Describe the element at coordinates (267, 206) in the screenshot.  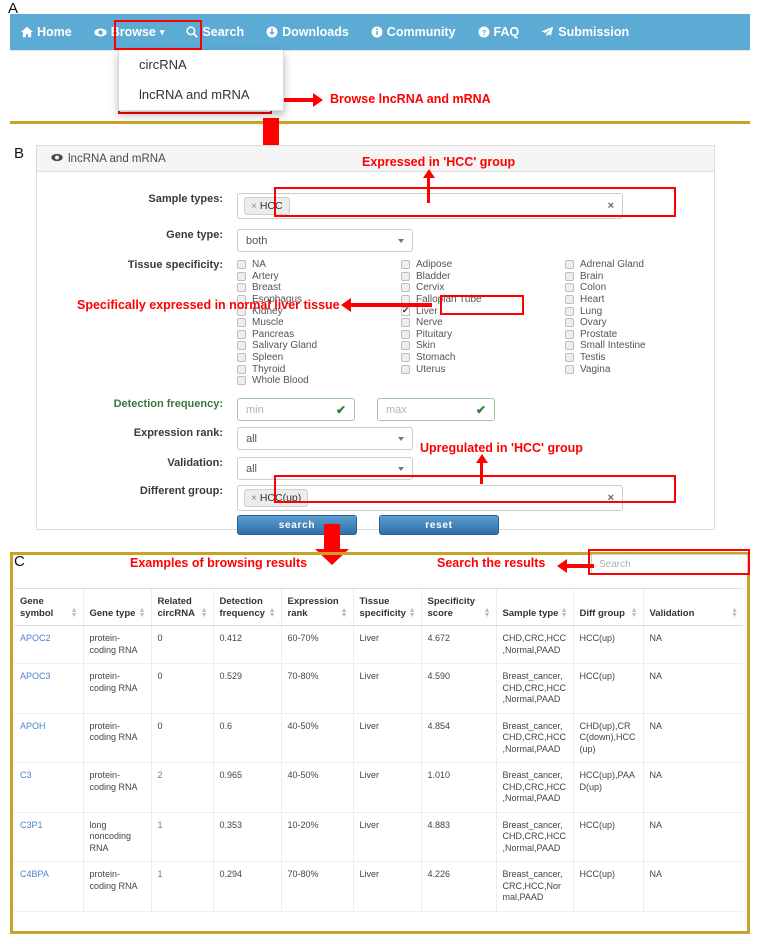
I see `token-hcc: × HCC` at that location.